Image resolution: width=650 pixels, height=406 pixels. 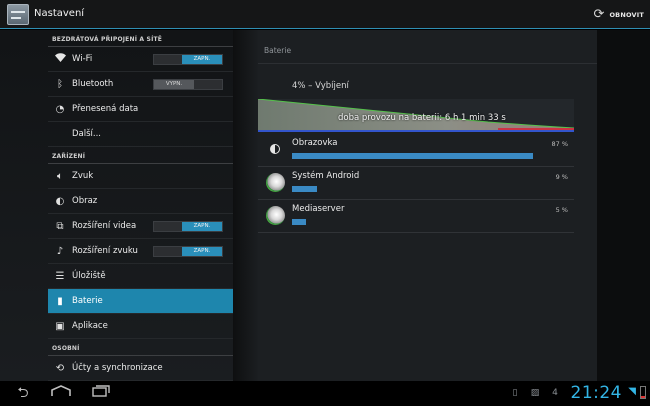 What do you see at coordinates (85, 201) in the screenshot?
I see `sidebar-item-label: Obraz` at bounding box center [85, 201].